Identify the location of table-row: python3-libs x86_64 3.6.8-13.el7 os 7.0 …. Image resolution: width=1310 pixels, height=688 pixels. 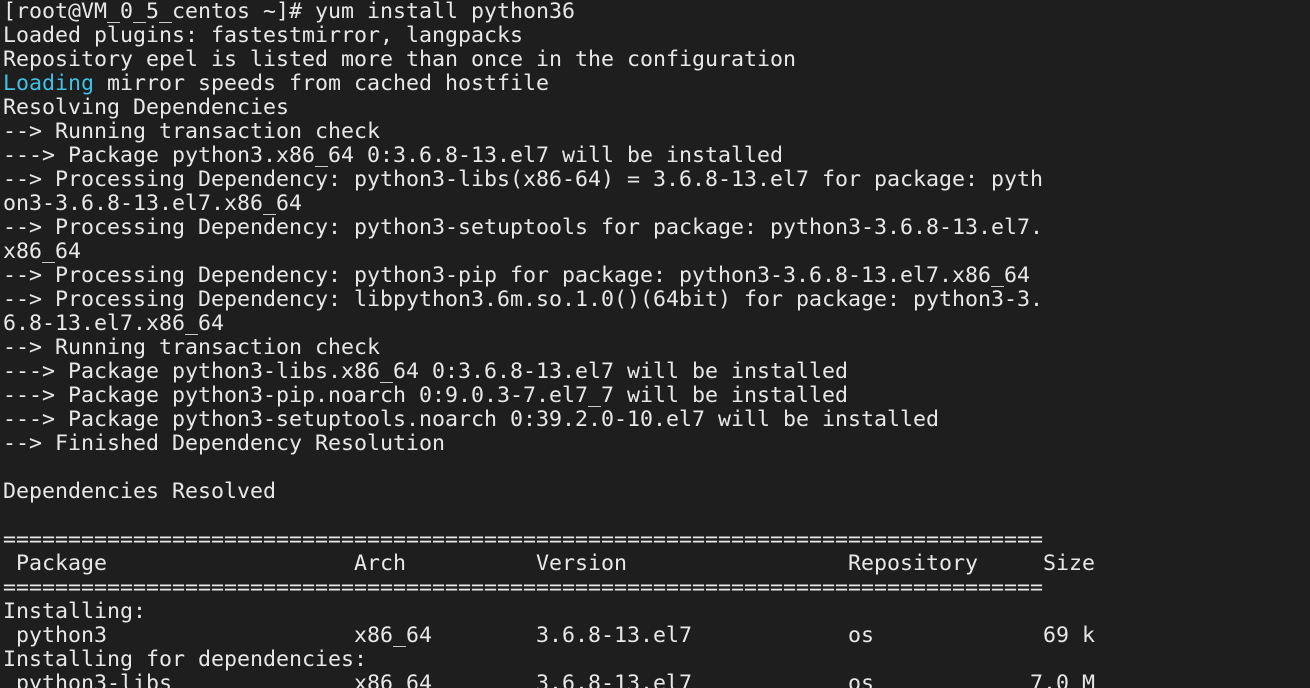
(549, 679).